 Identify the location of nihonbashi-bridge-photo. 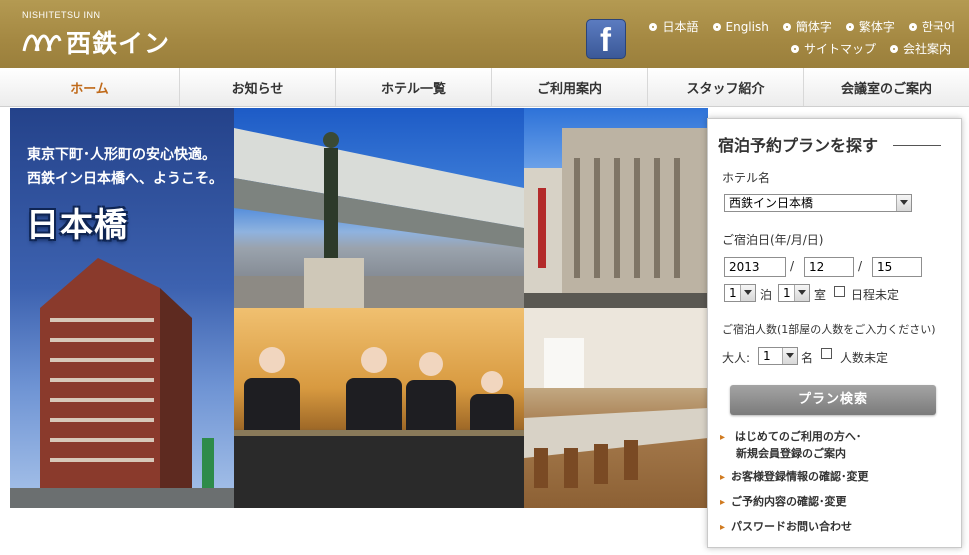
(379, 208).